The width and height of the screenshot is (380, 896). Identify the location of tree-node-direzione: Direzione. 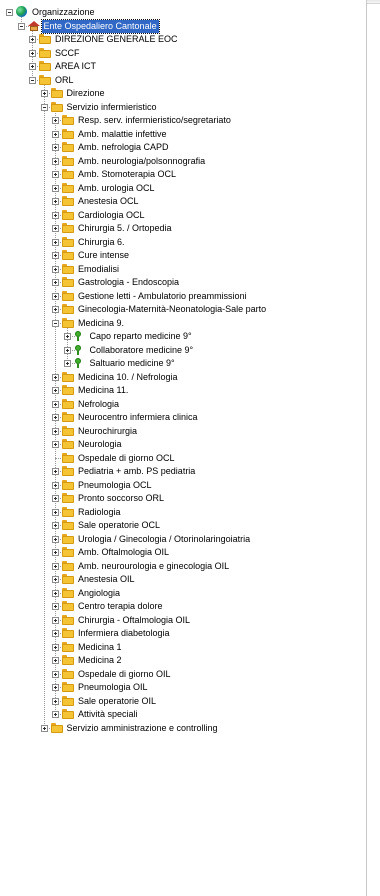
(183, 93).